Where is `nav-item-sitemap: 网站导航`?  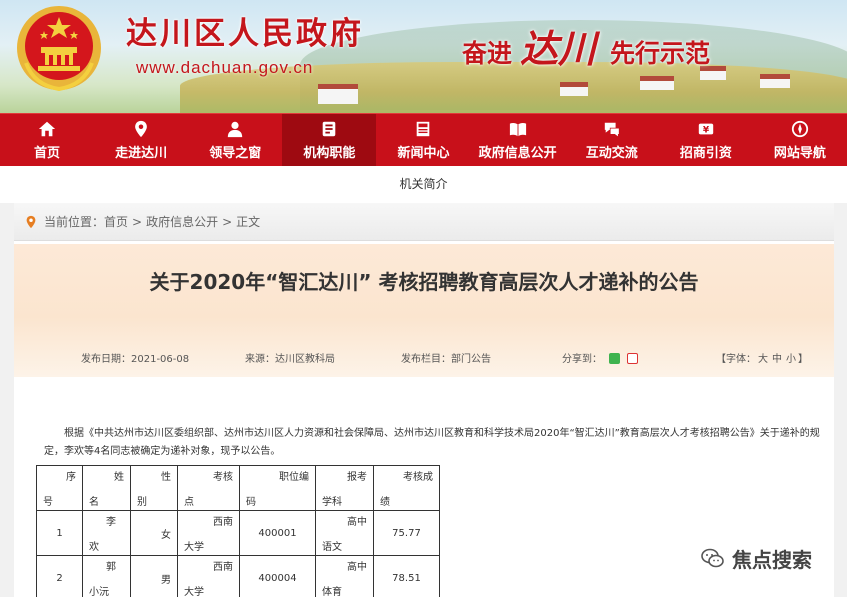
nav-item-sitemap: 网站导航 is located at coordinates (800, 140).